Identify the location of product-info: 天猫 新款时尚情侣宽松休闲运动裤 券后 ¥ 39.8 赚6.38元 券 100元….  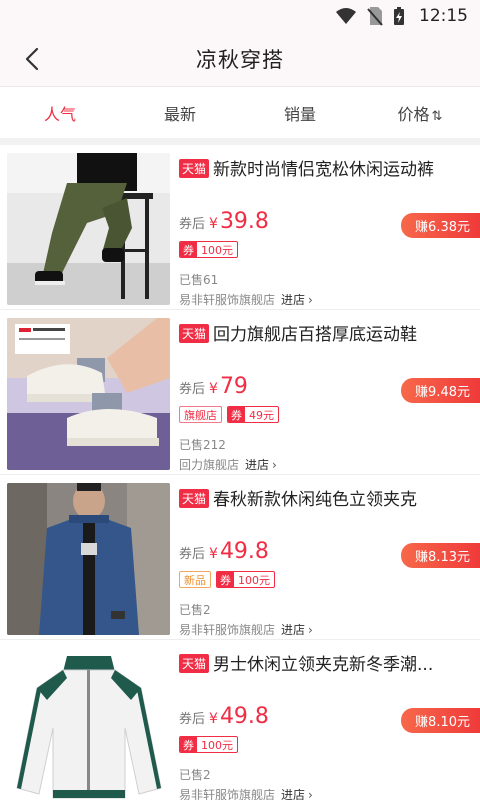
(325, 231).